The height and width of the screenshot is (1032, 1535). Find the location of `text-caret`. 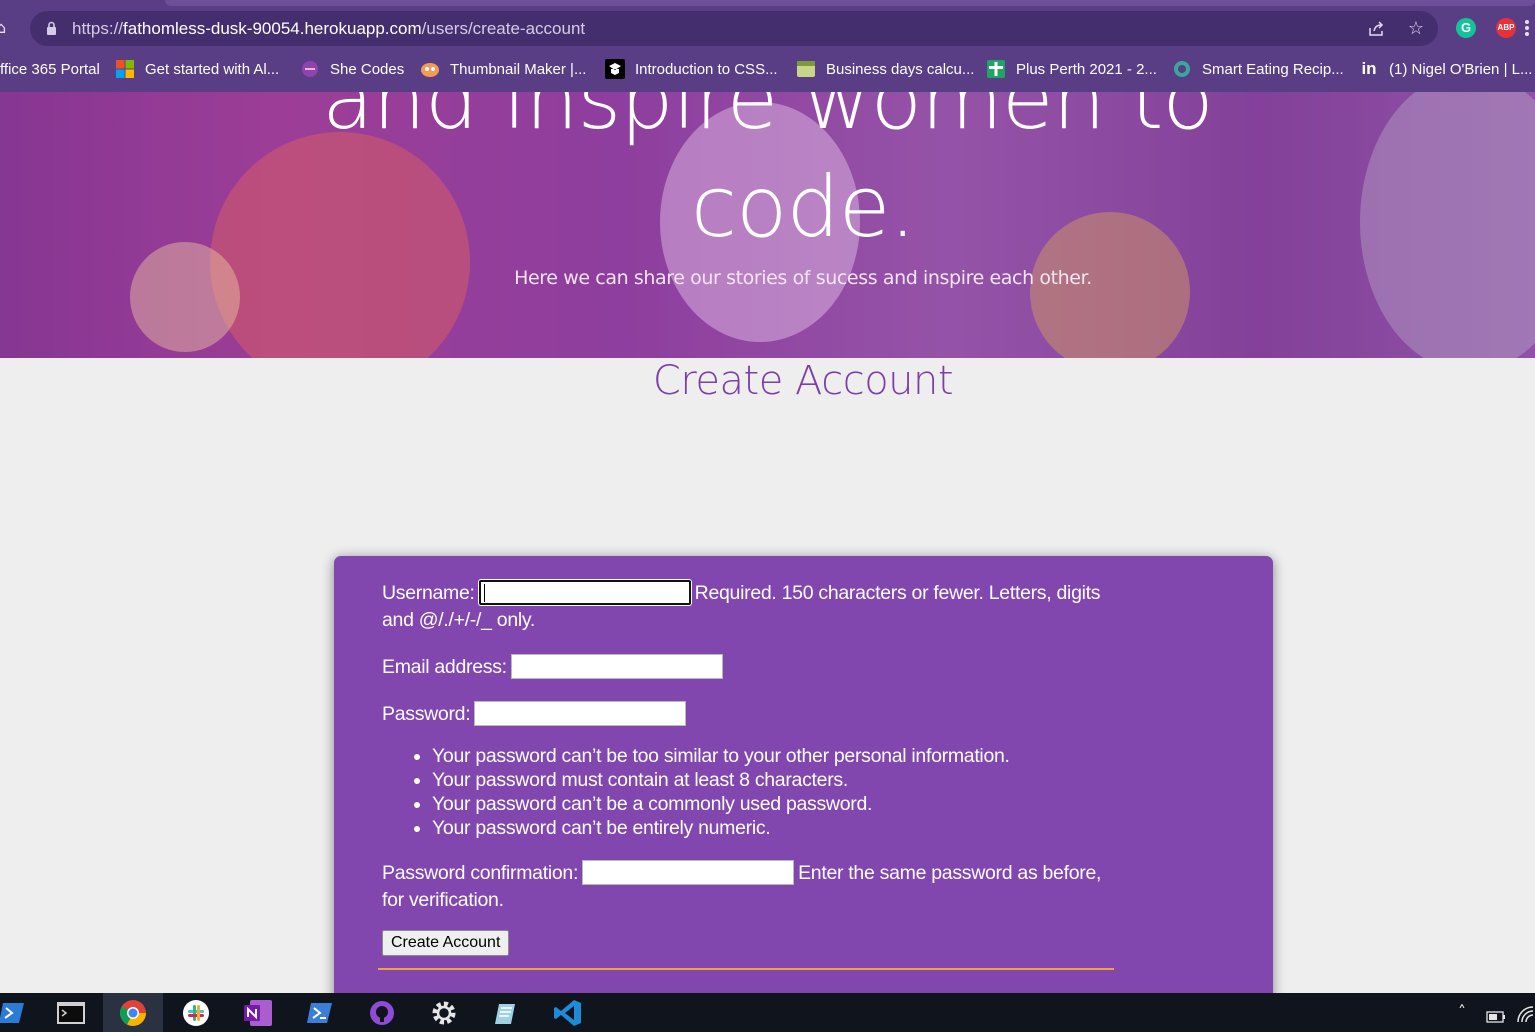

text-caret is located at coordinates (484, 592).